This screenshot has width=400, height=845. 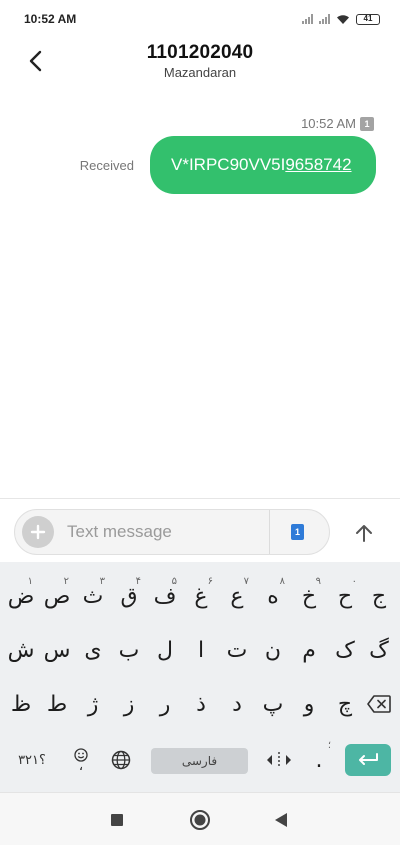 I want to click on key: ط, so click(x=57, y=704).